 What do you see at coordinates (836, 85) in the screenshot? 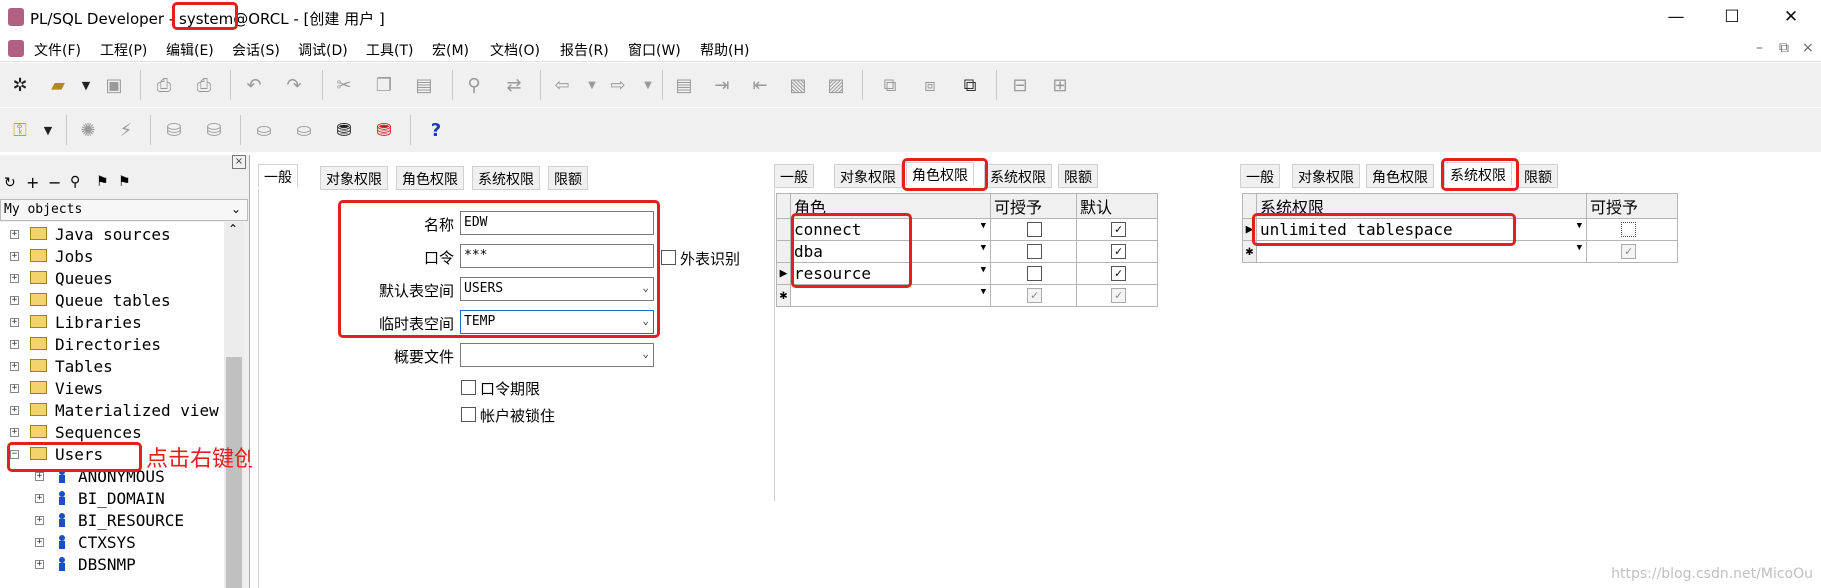
I see `uncomment-icon: ▨` at bounding box center [836, 85].